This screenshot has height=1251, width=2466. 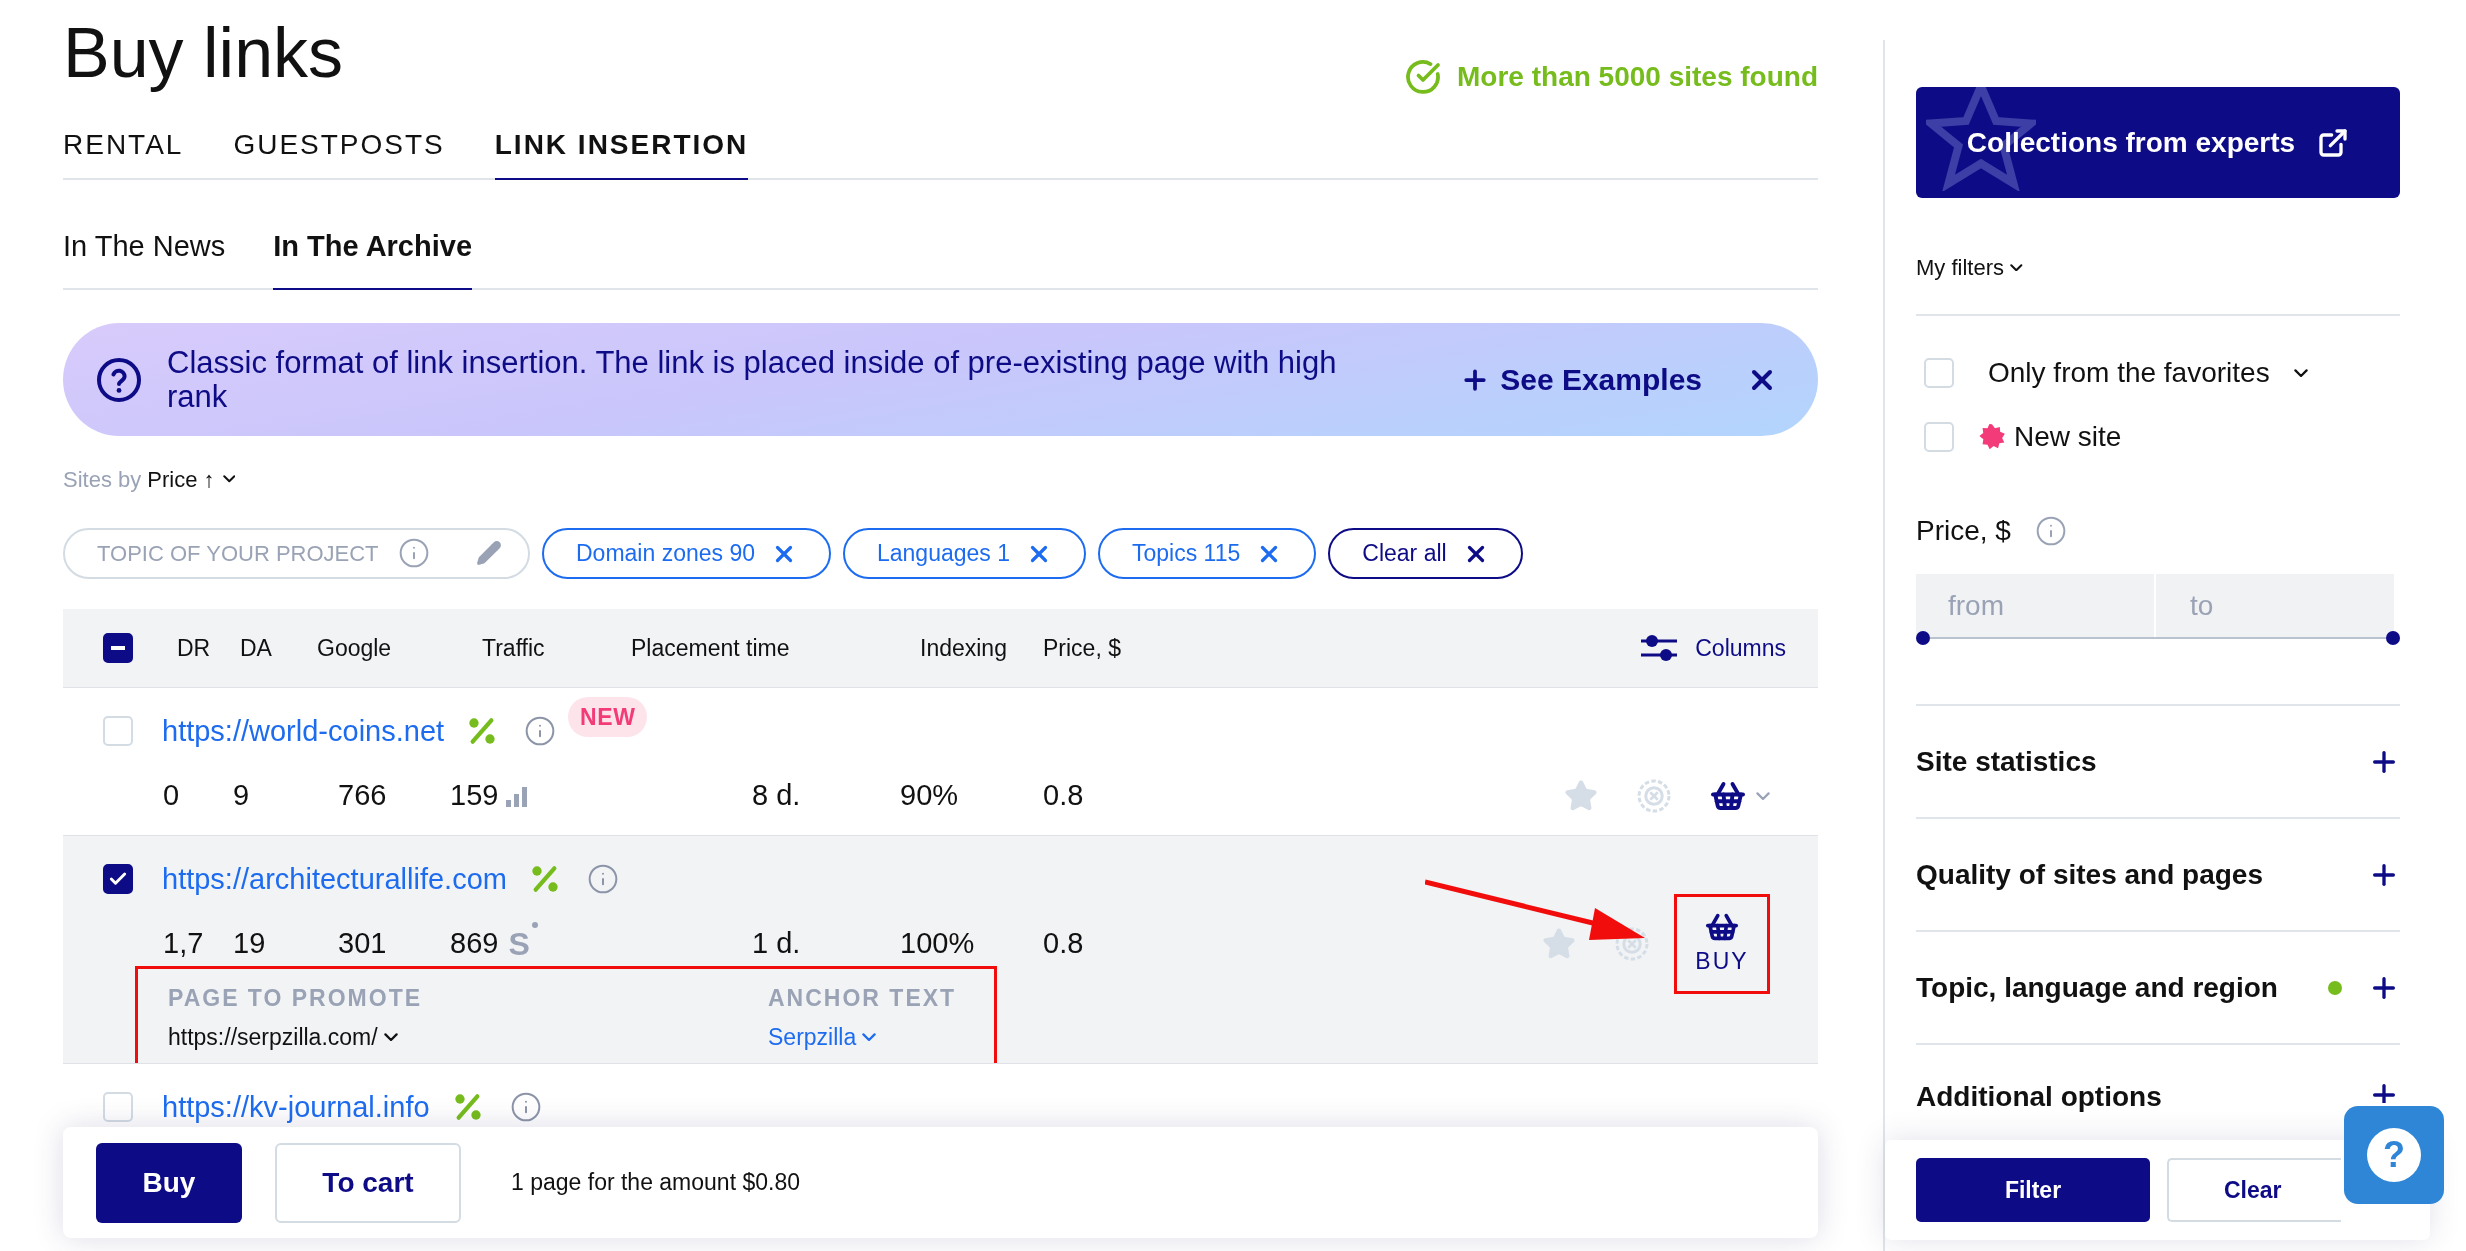 I want to click on option-label: New site, so click(x=2068, y=437).